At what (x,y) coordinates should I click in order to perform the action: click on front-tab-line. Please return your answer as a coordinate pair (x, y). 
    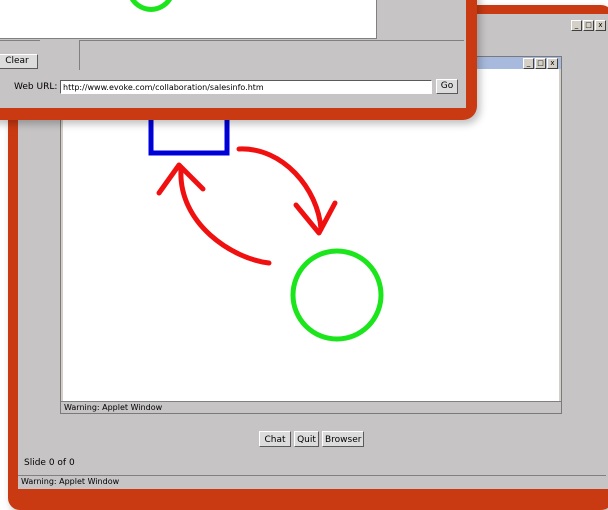
    Looking at the image, I should click on (20, 40).